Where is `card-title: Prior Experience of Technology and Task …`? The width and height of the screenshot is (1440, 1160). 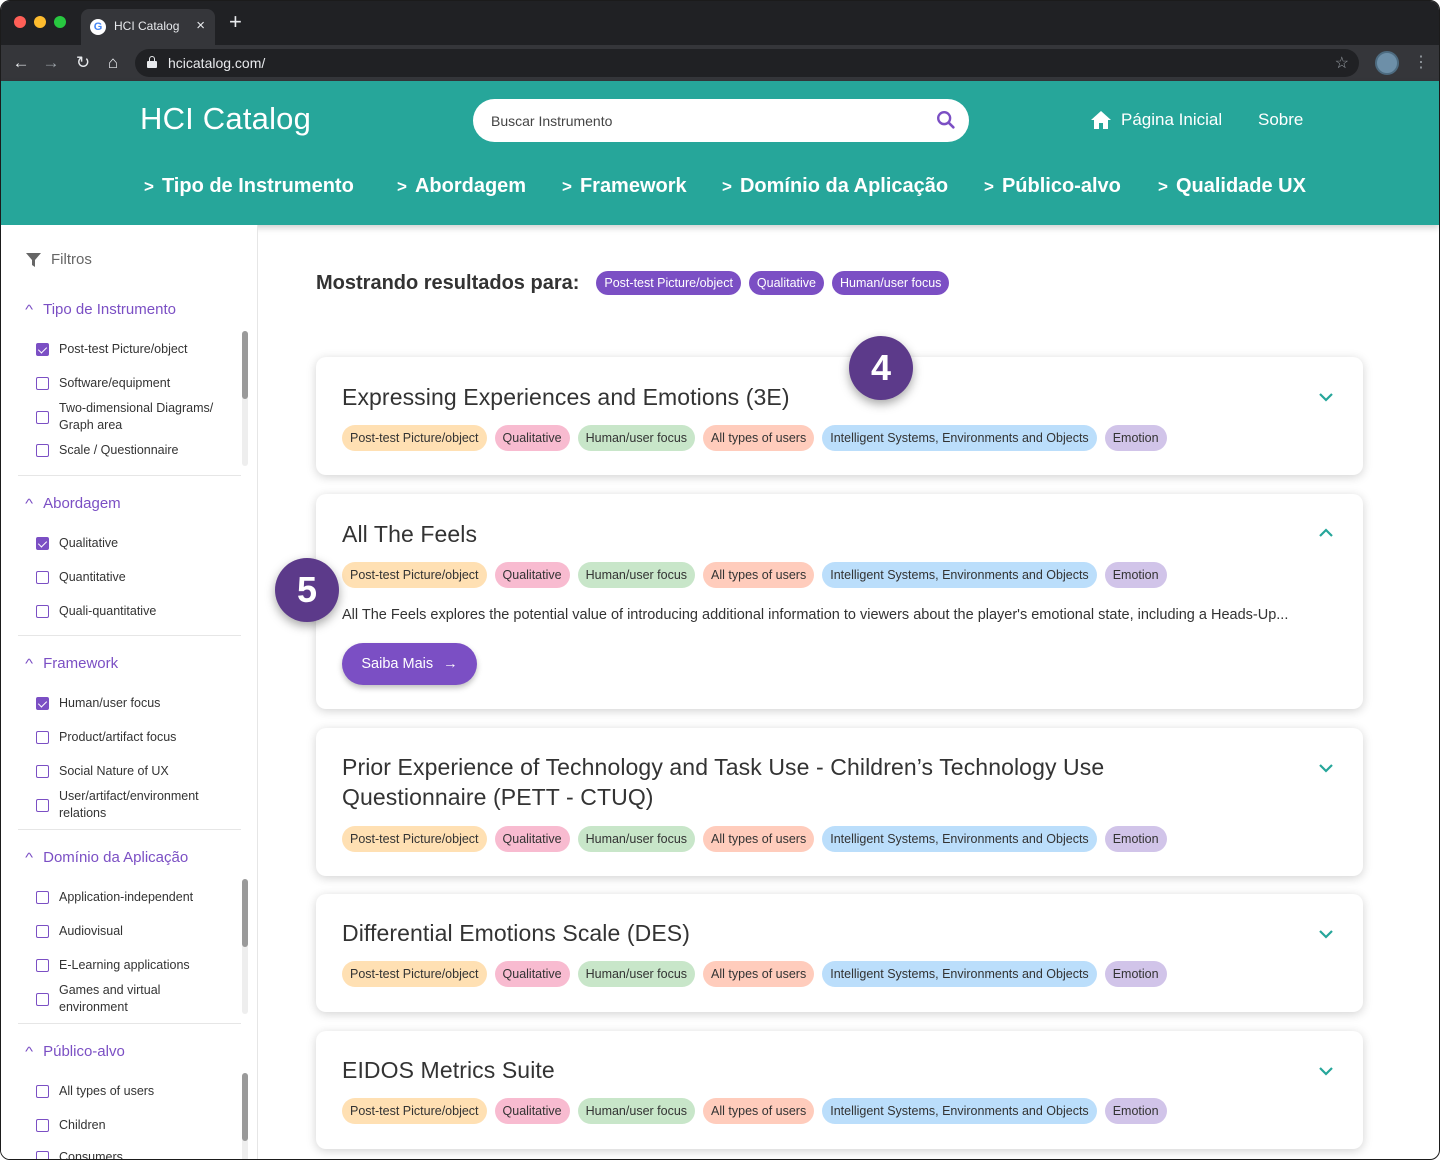 card-title: Prior Experience of Technology and Task … is located at coordinates (782, 782).